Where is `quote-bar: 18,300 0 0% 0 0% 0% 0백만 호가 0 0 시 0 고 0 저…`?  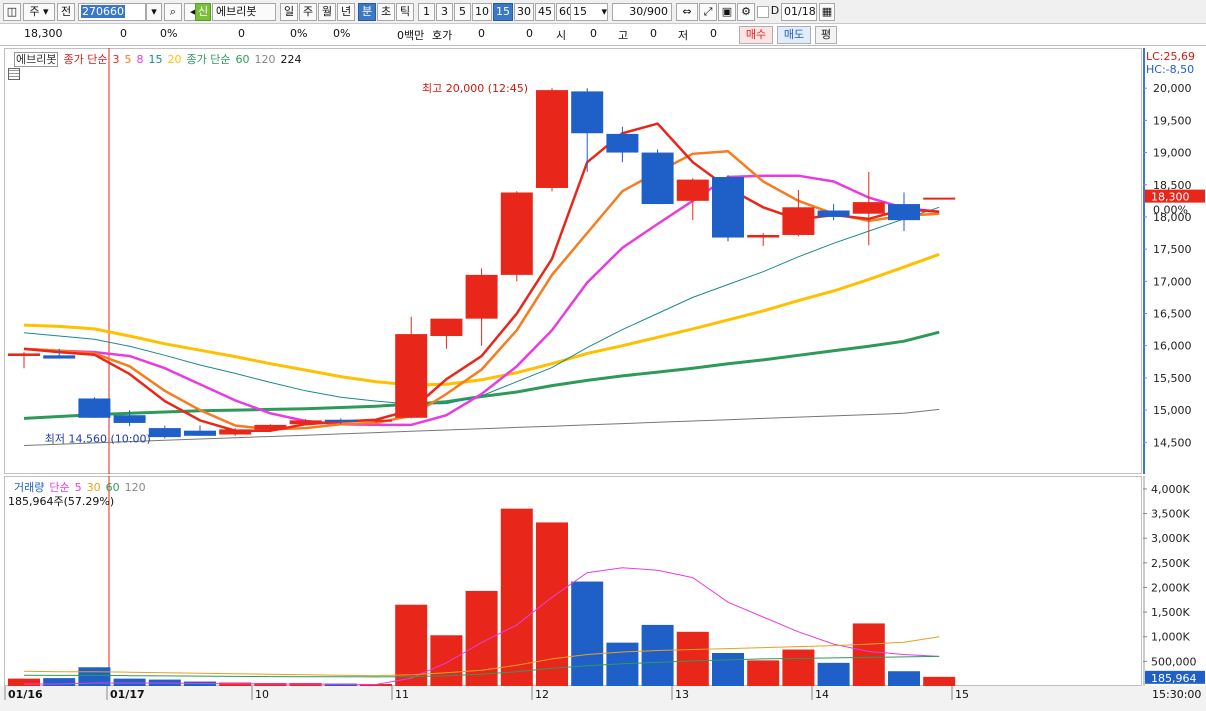
quote-bar: 18,300 0 0% 0 0% 0% 0백만 호가 0 0 시 0 고 0 저… is located at coordinates (603, 35).